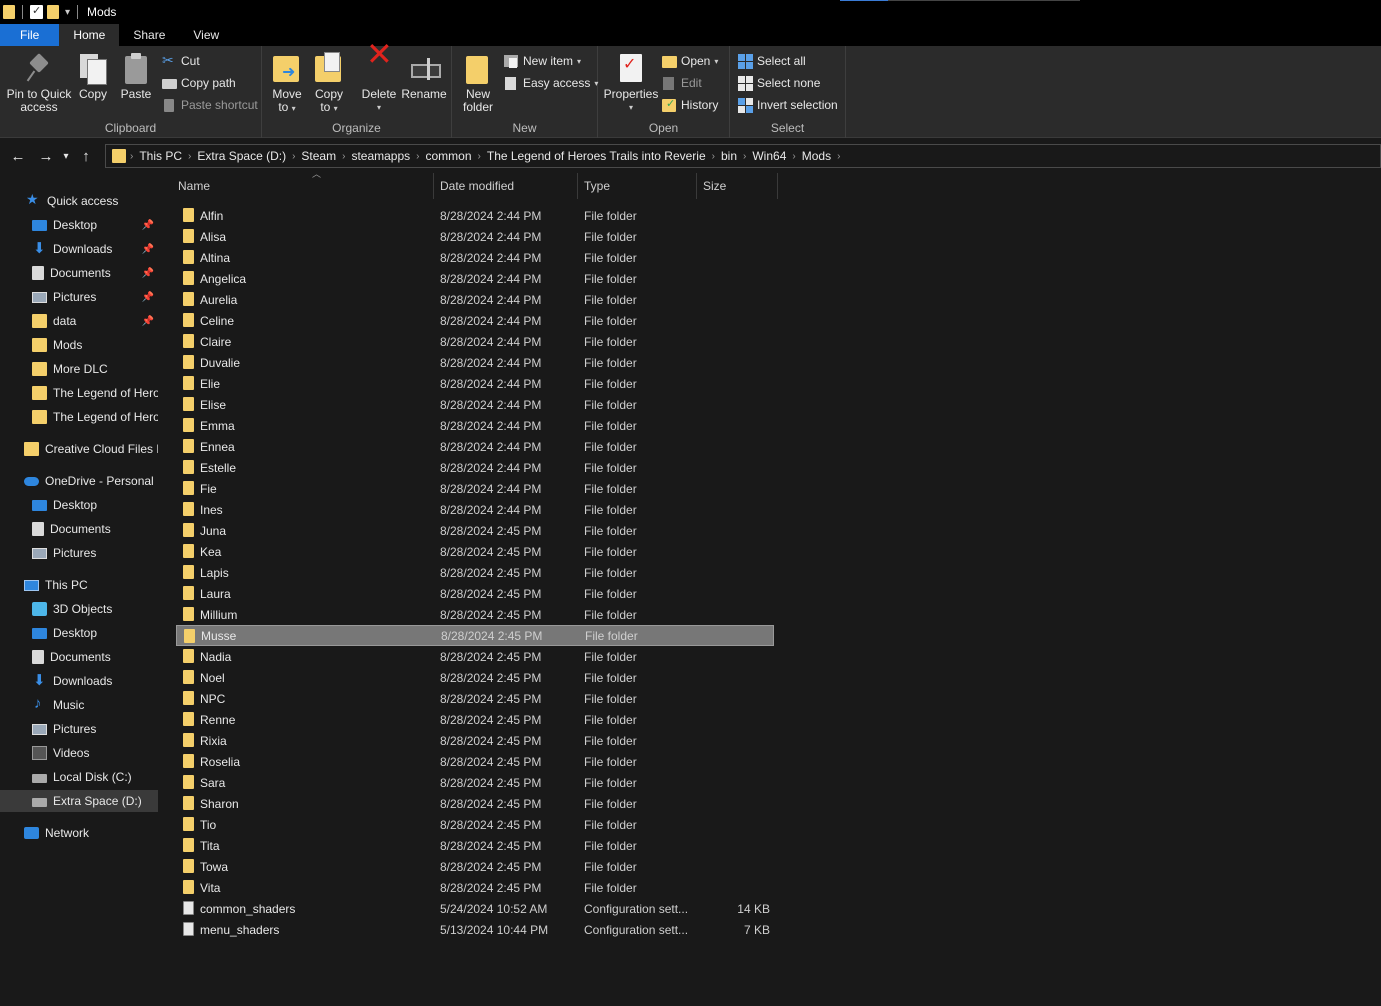  Describe the element at coordinates (380, 156) in the screenshot. I see `breadcrumb-steamapps: steamapps` at that location.